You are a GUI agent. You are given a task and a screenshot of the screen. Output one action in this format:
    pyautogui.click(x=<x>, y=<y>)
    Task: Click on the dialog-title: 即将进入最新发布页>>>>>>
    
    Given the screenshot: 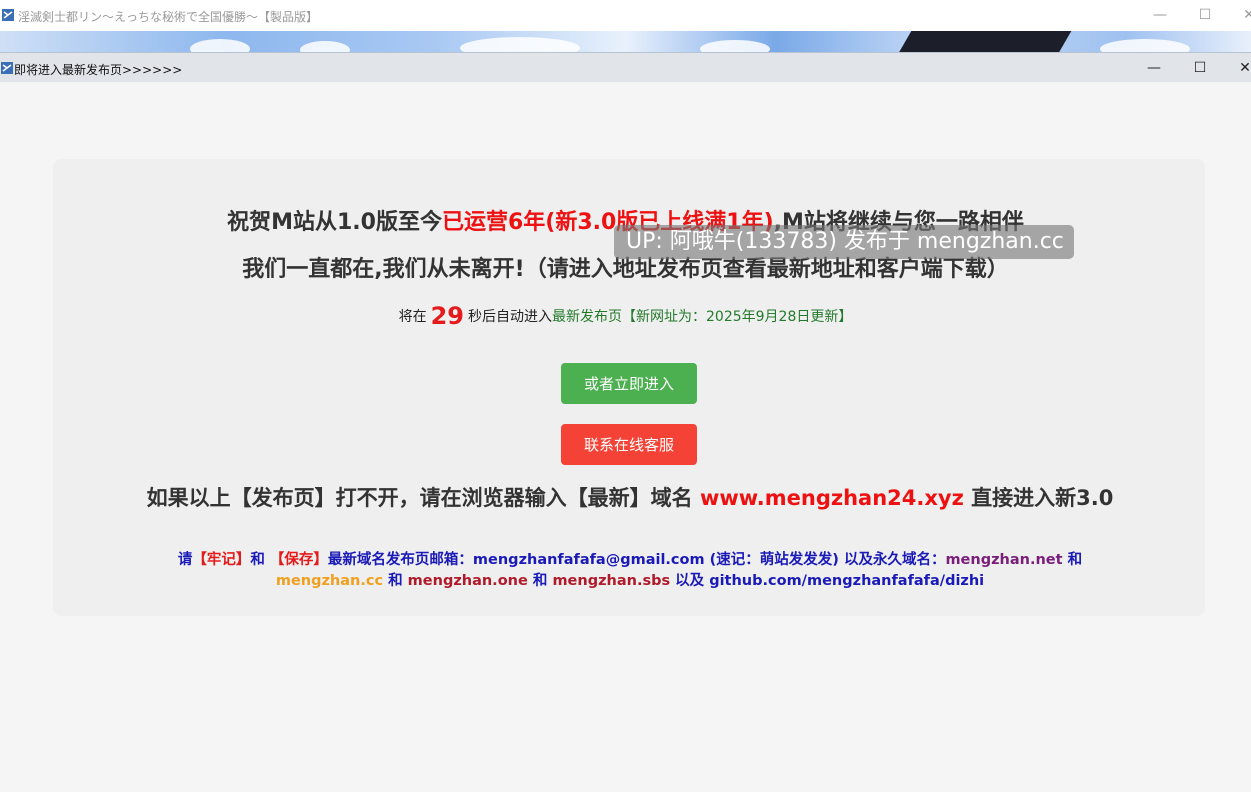 What is the action you would take?
    pyautogui.click(x=98, y=70)
    